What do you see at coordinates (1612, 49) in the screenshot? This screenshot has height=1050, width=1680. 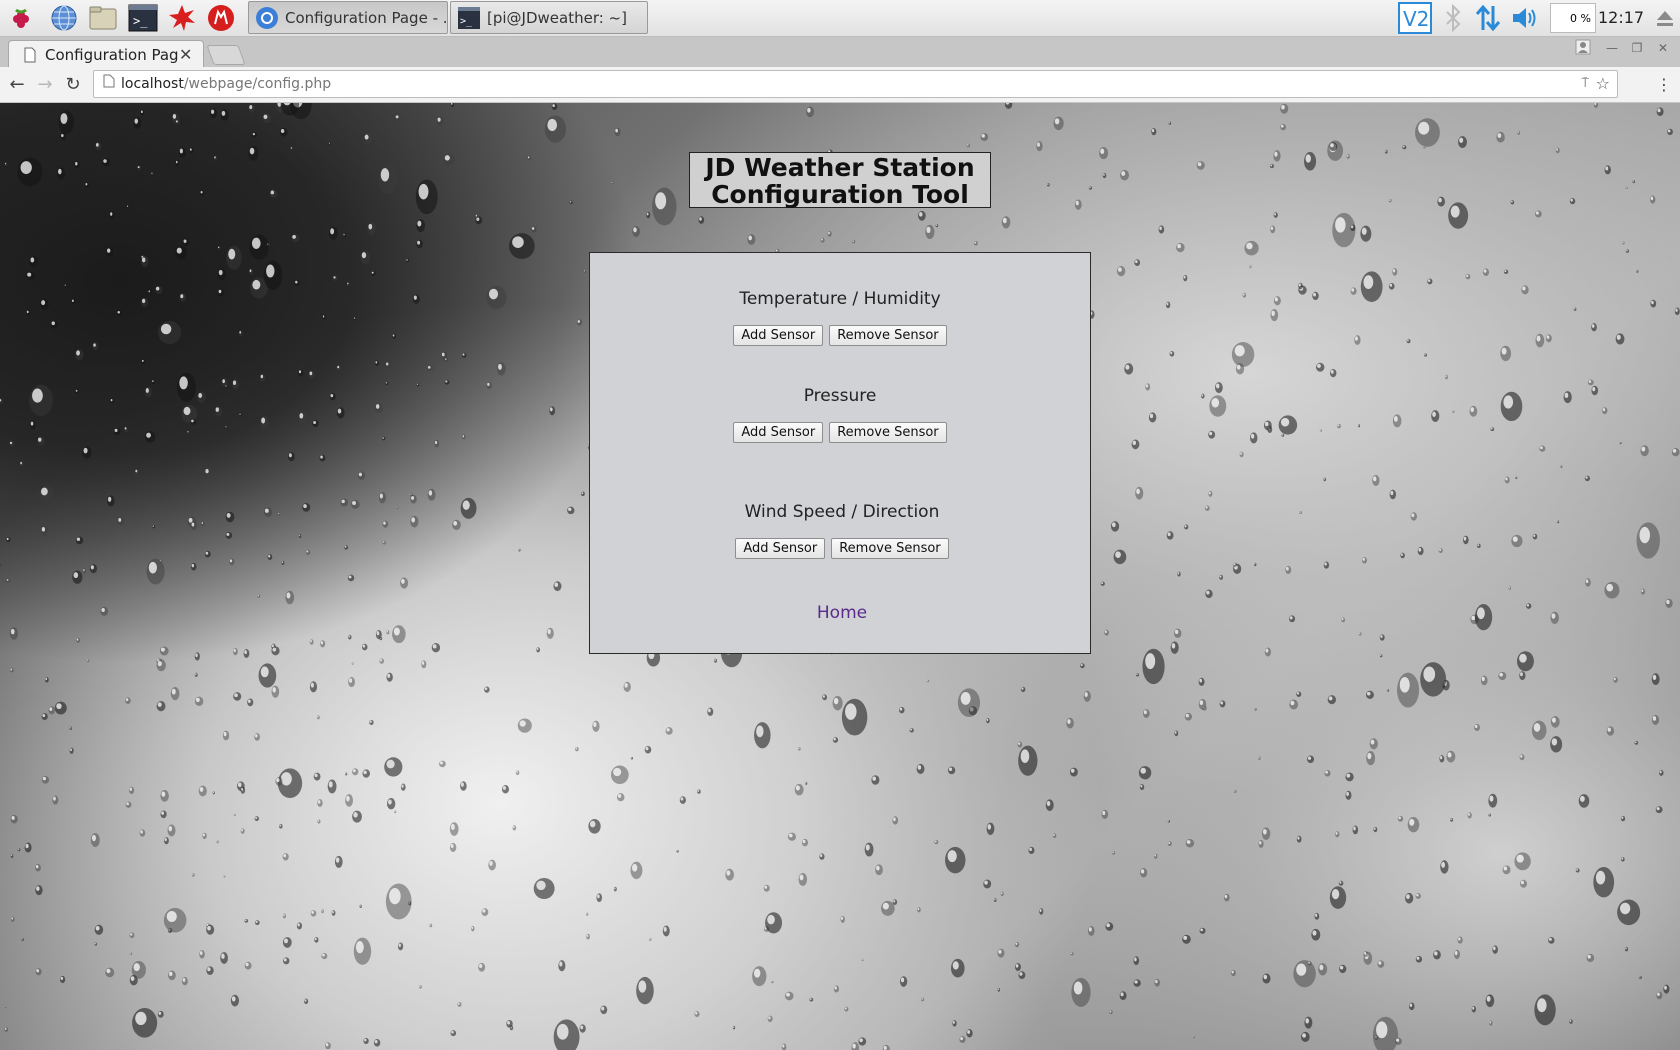 I see `minimize-icon: —` at bounding box center [1612, 49].